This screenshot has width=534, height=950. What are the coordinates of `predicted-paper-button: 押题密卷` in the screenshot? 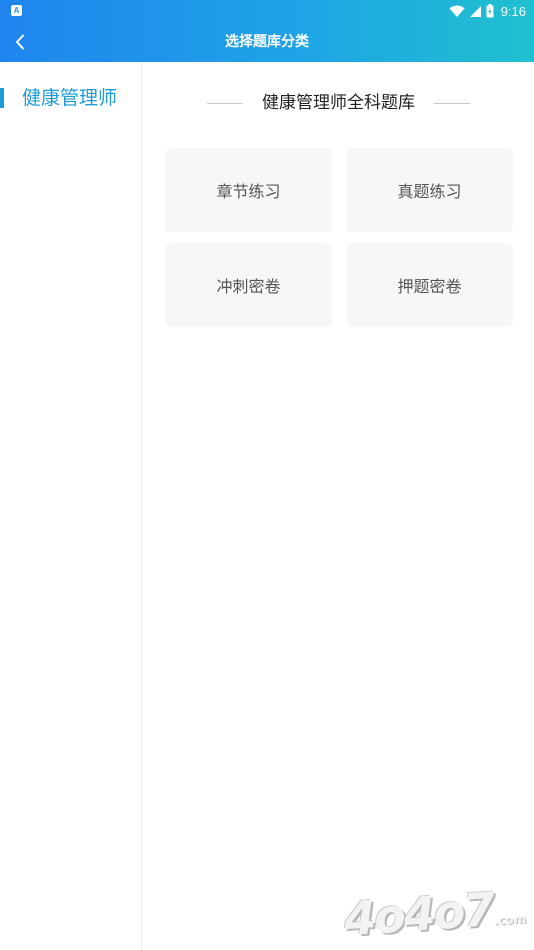 It's located at (429, 285).